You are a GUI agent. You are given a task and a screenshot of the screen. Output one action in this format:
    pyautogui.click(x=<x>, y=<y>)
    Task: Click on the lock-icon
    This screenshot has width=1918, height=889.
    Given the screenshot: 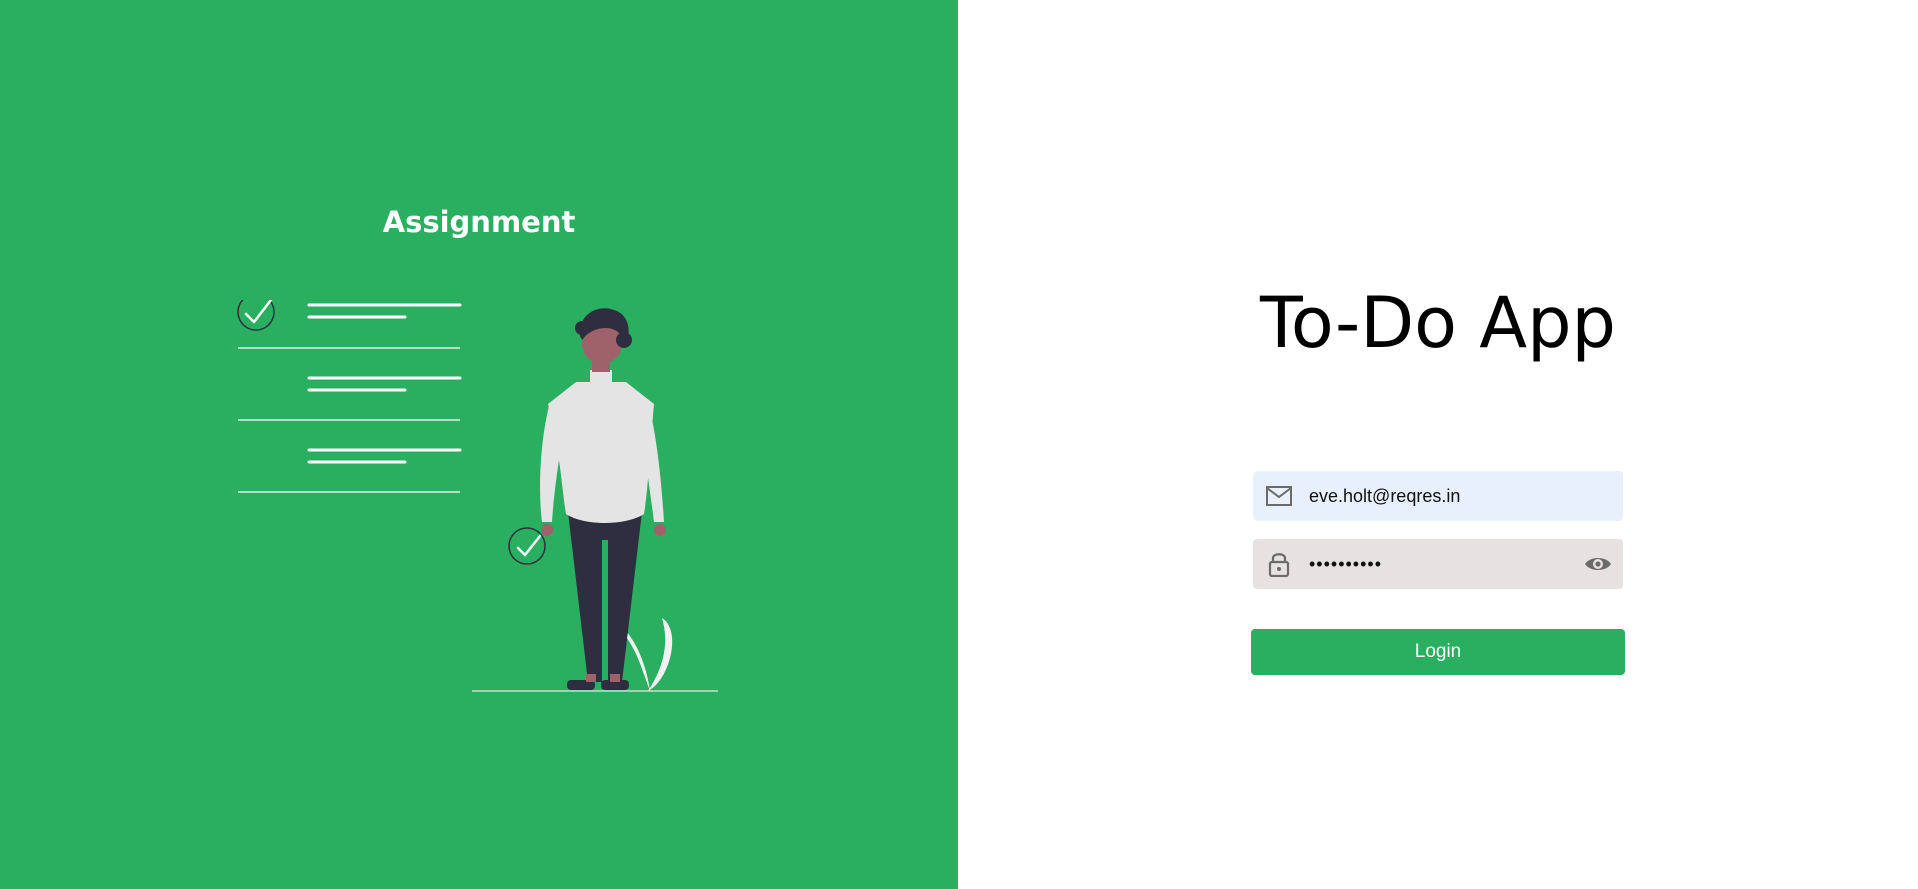 What is the action you would take?
    pyautogui.click(x=1279, y=565)
    